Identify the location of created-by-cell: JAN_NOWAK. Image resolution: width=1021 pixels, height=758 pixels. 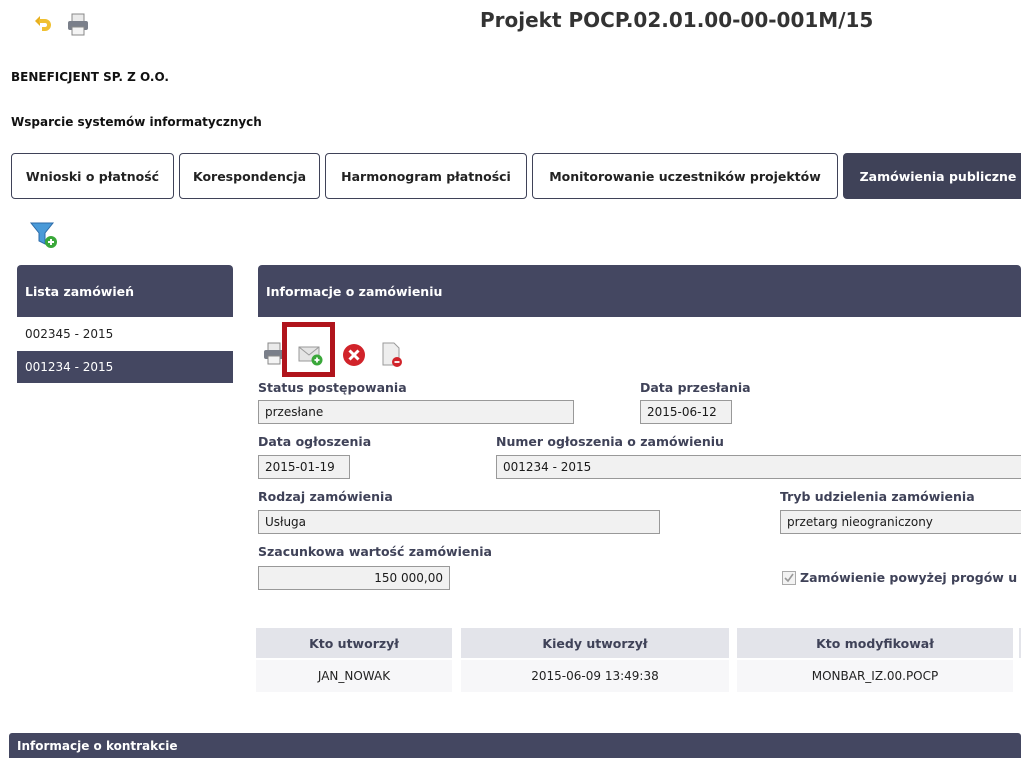
(354, 676).